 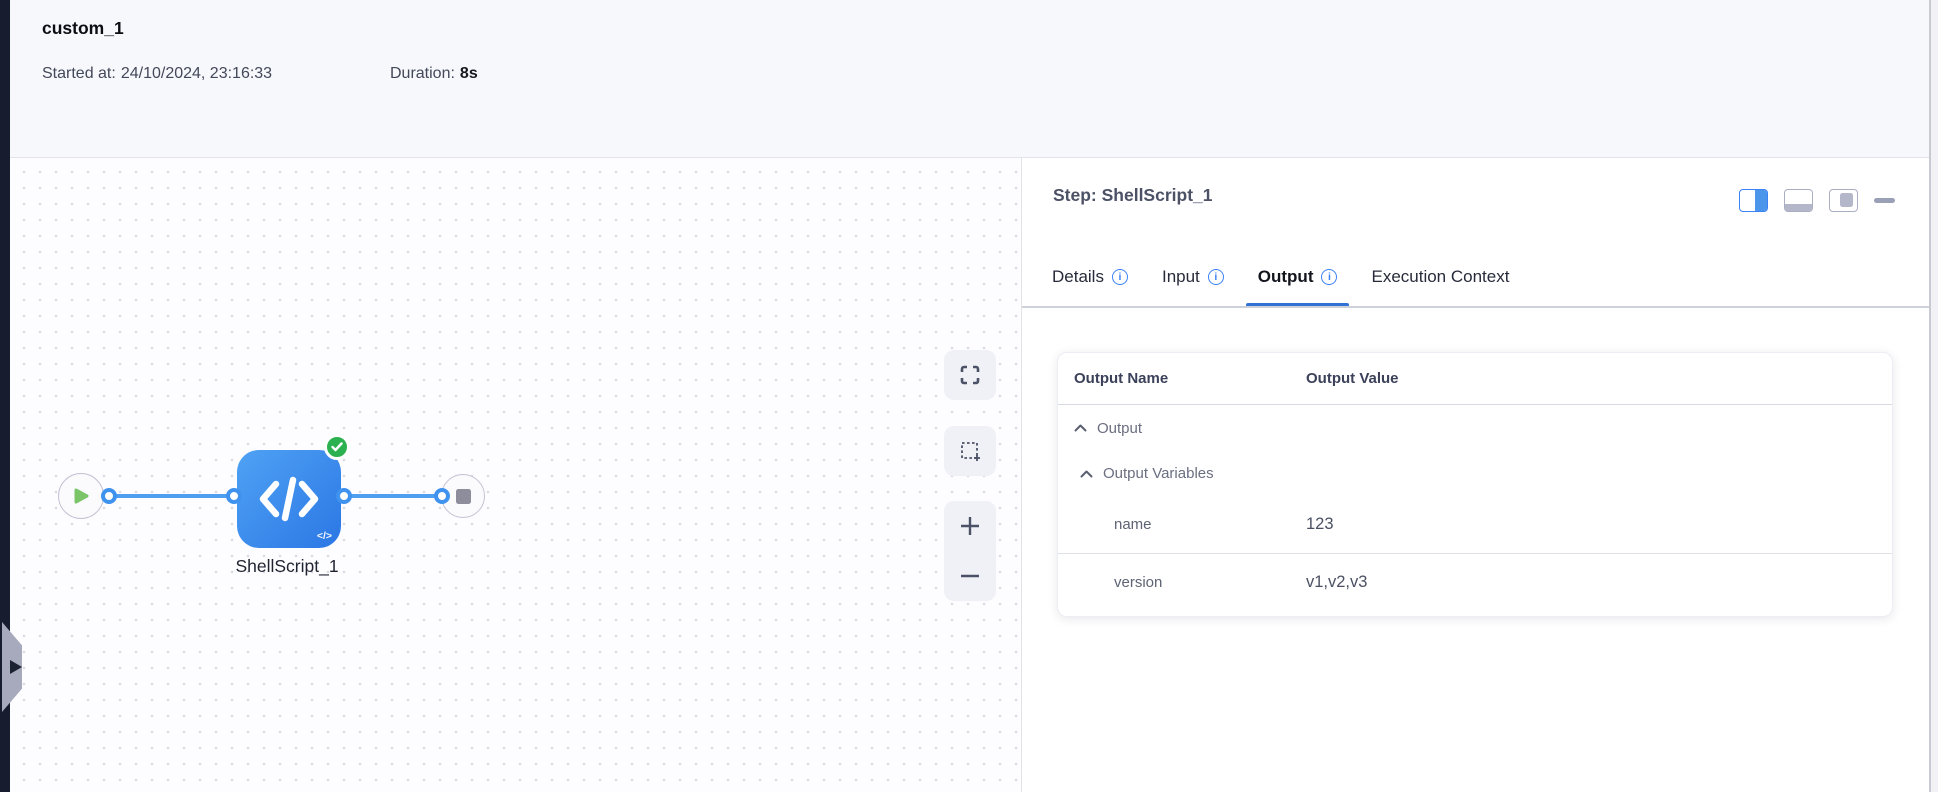 I want to click on right-arrow-icon, so click(x=16, y=667).